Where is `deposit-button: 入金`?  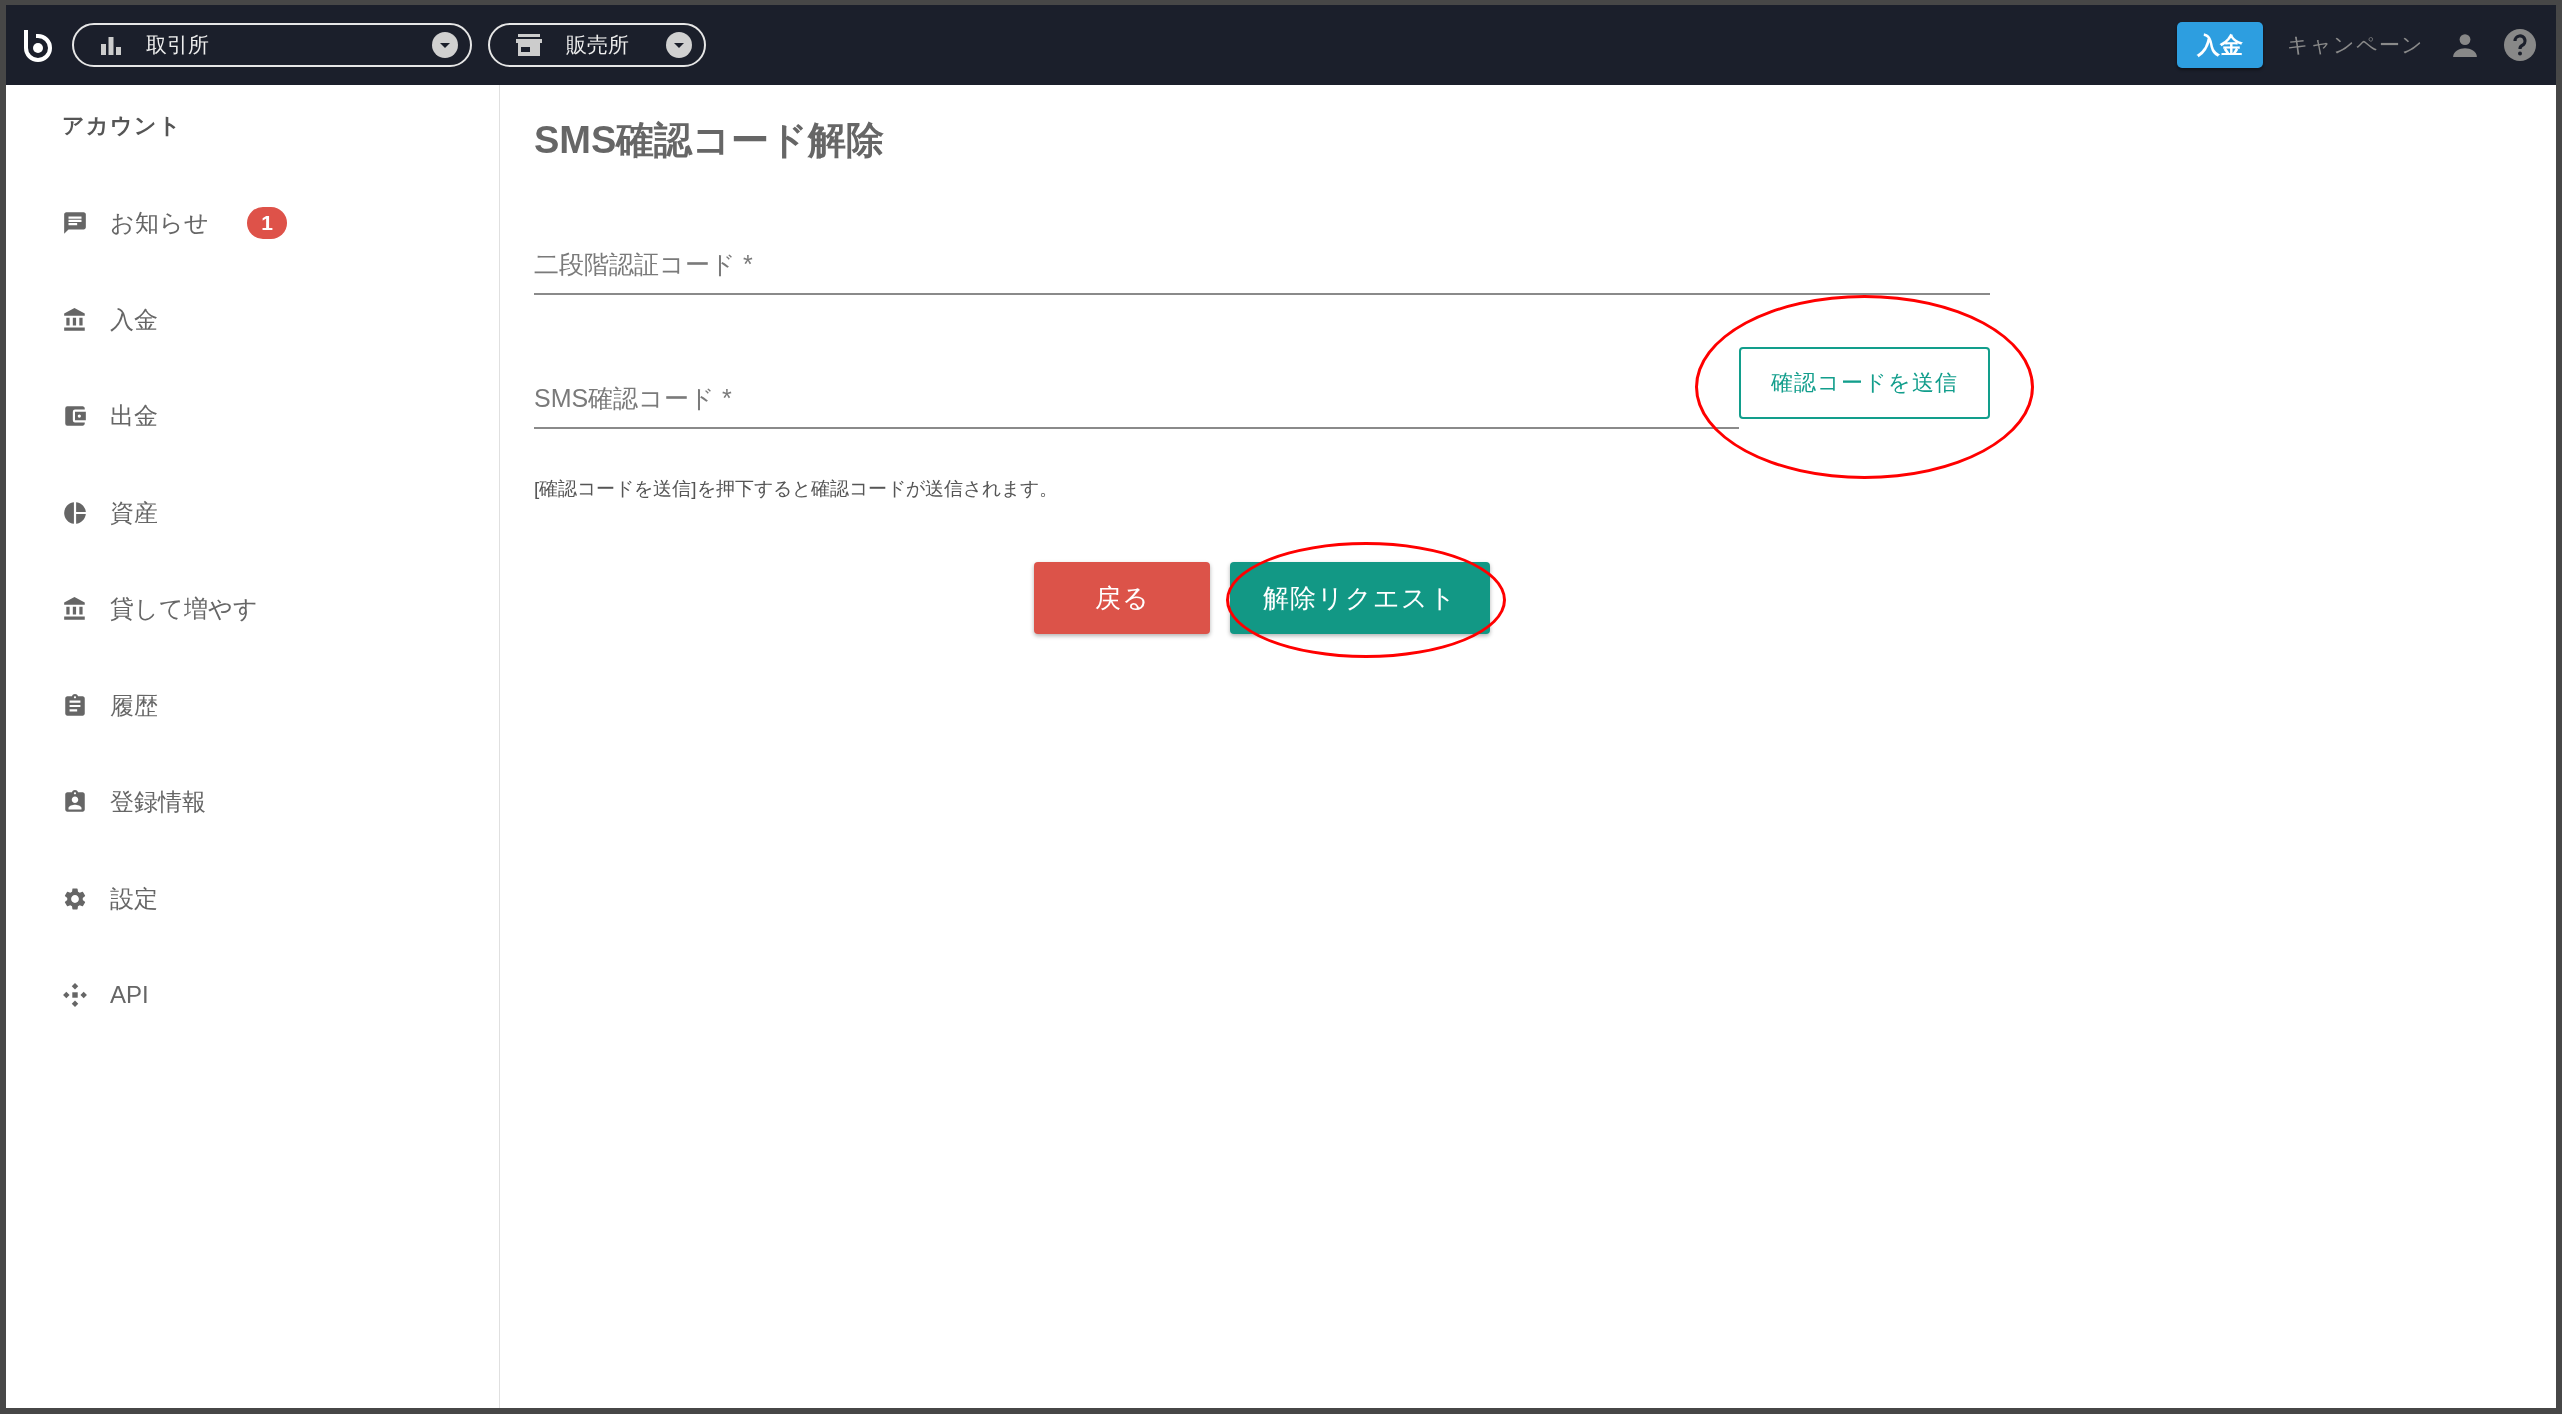
deposit-button: 入金 is located at coordinates (2220, 45).